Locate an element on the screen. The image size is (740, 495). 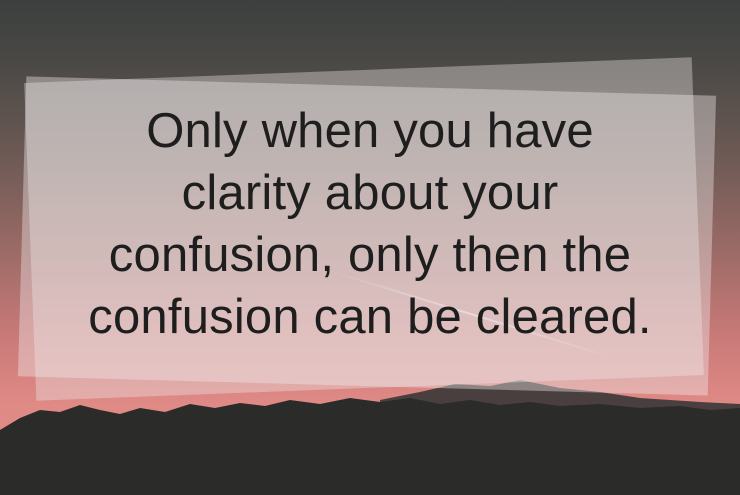
quote-line-2: clarity about your is located at coordinates (370, 193).